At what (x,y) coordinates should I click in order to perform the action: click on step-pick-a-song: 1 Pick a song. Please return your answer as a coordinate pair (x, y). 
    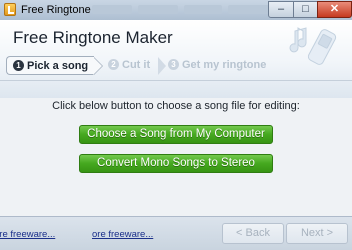
    Looking at the image, I should click on (50, 65).